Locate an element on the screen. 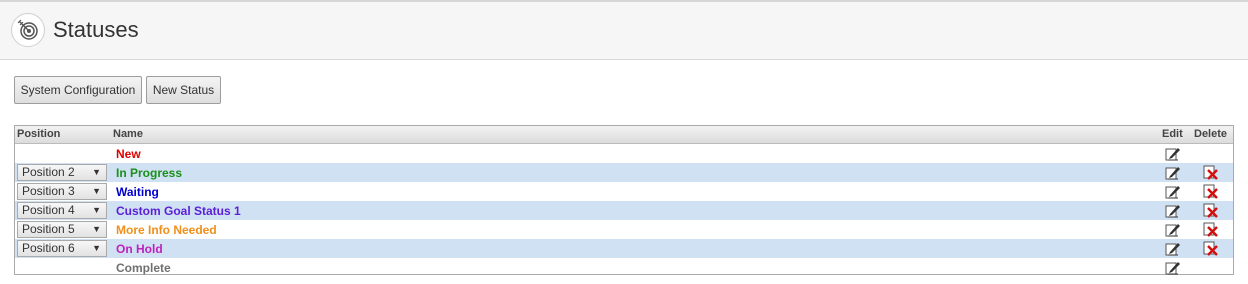 The height and width of the screenshot is (284, 1248). position-select: Position 6 ▼ is located at coordinates (62, 248).